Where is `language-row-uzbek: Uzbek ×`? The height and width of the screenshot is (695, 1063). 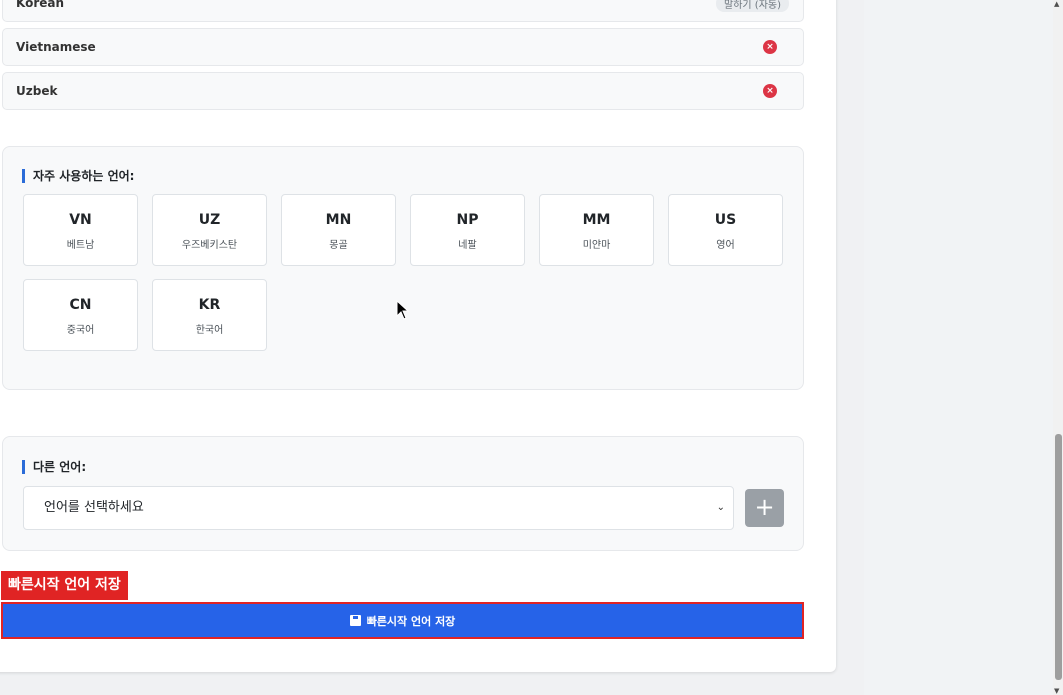
language-row-uzbek: Uzbek × is located at coordinates (403, 91).